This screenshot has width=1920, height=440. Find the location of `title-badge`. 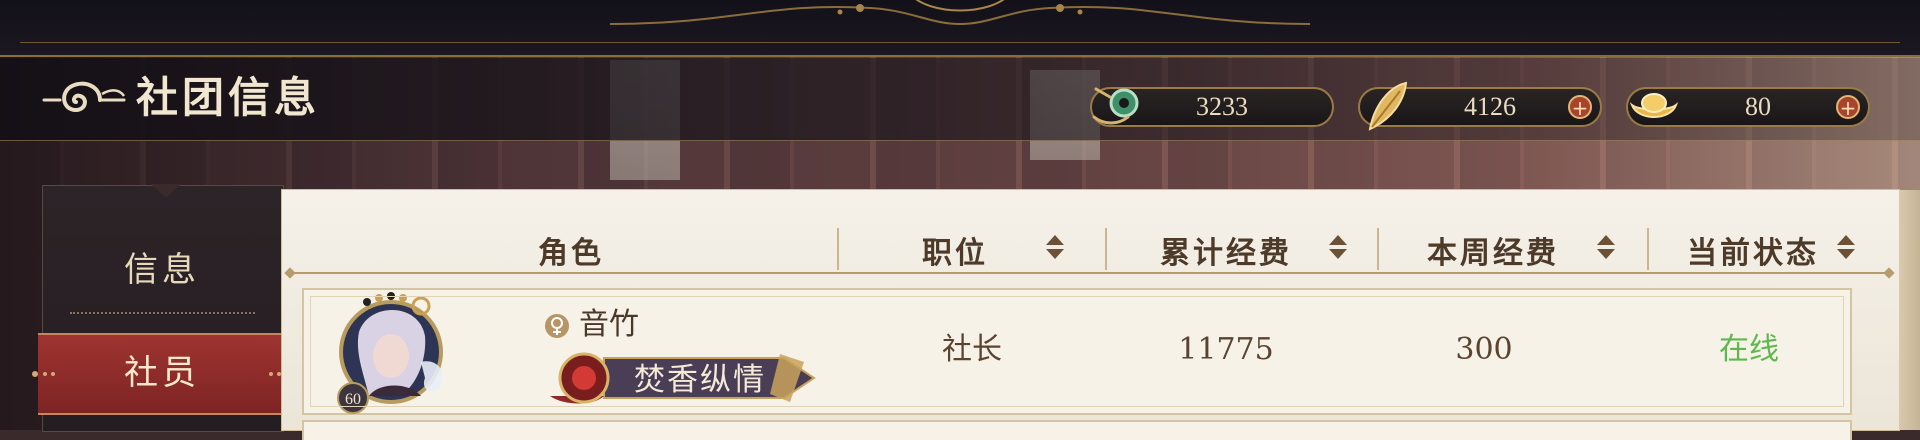

title-badge is located at coordinates (683, 378).